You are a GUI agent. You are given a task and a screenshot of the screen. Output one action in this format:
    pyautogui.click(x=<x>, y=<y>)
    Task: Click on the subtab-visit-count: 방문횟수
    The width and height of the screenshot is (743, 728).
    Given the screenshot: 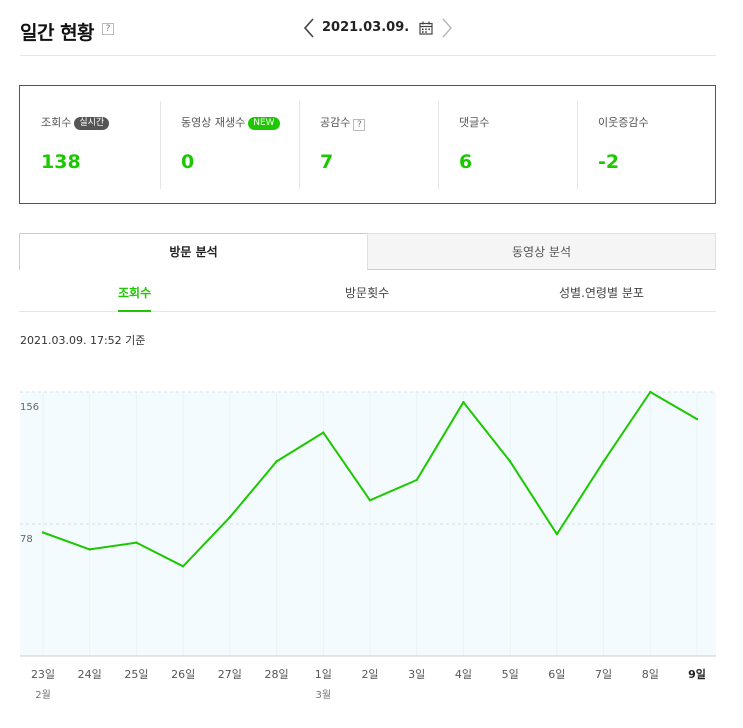 What is the action you would take?
    pyautogui.click(x=367, y=292)
    